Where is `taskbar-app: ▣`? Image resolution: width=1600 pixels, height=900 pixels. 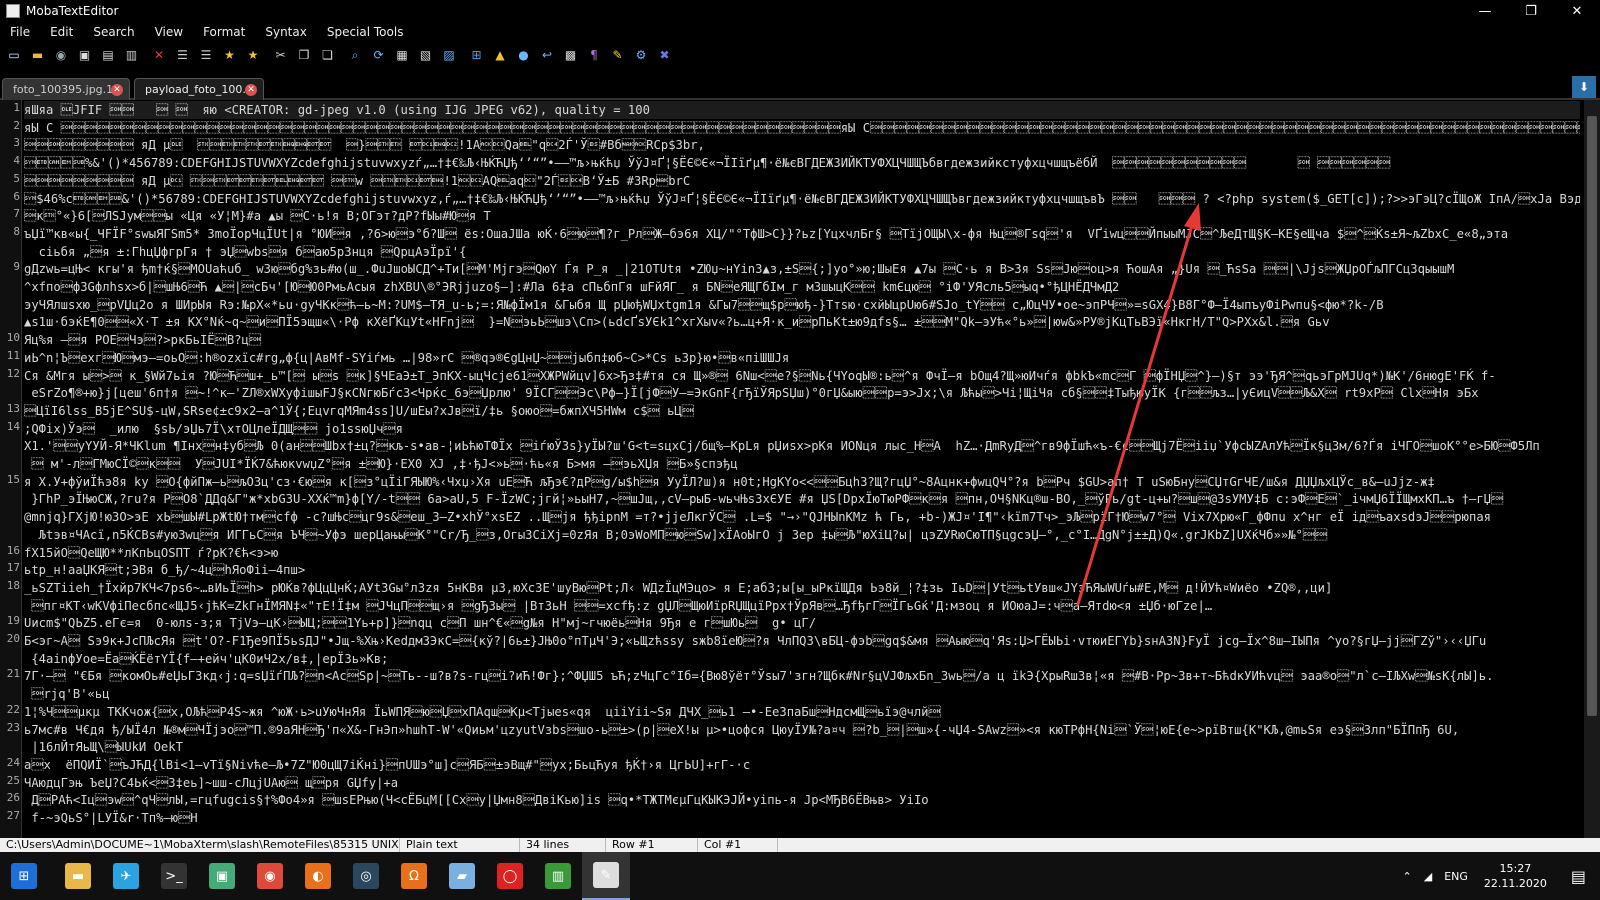 taskbar-app: ▣ is located at coordinates (222, 876).